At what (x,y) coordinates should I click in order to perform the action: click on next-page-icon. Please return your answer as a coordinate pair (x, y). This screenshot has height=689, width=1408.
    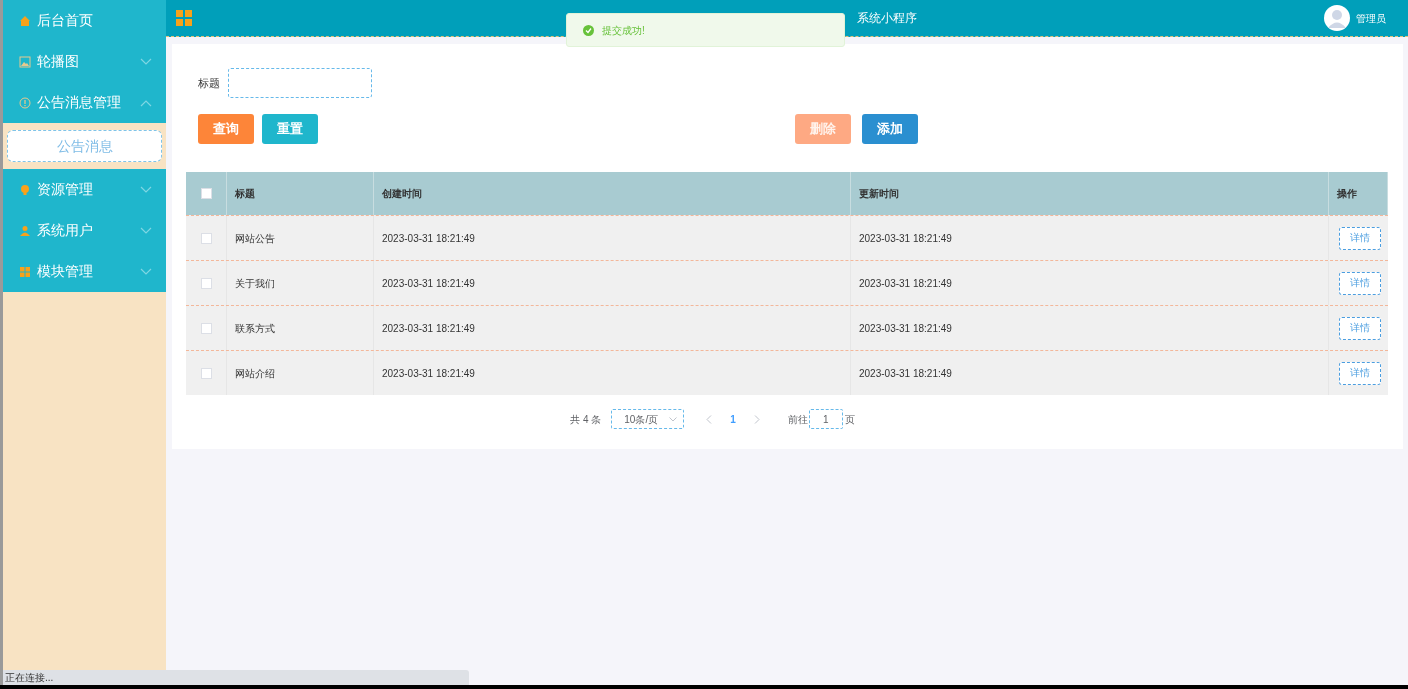
    Looking at the image, I should click on (756, 419).